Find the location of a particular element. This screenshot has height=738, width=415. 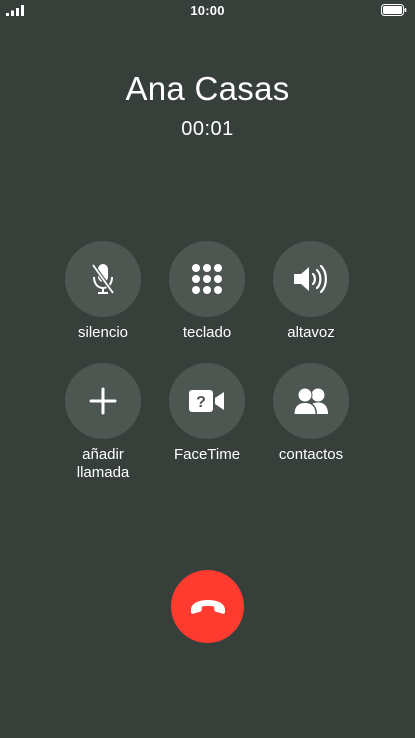

plus-icon is located at coordinates (103, 401).